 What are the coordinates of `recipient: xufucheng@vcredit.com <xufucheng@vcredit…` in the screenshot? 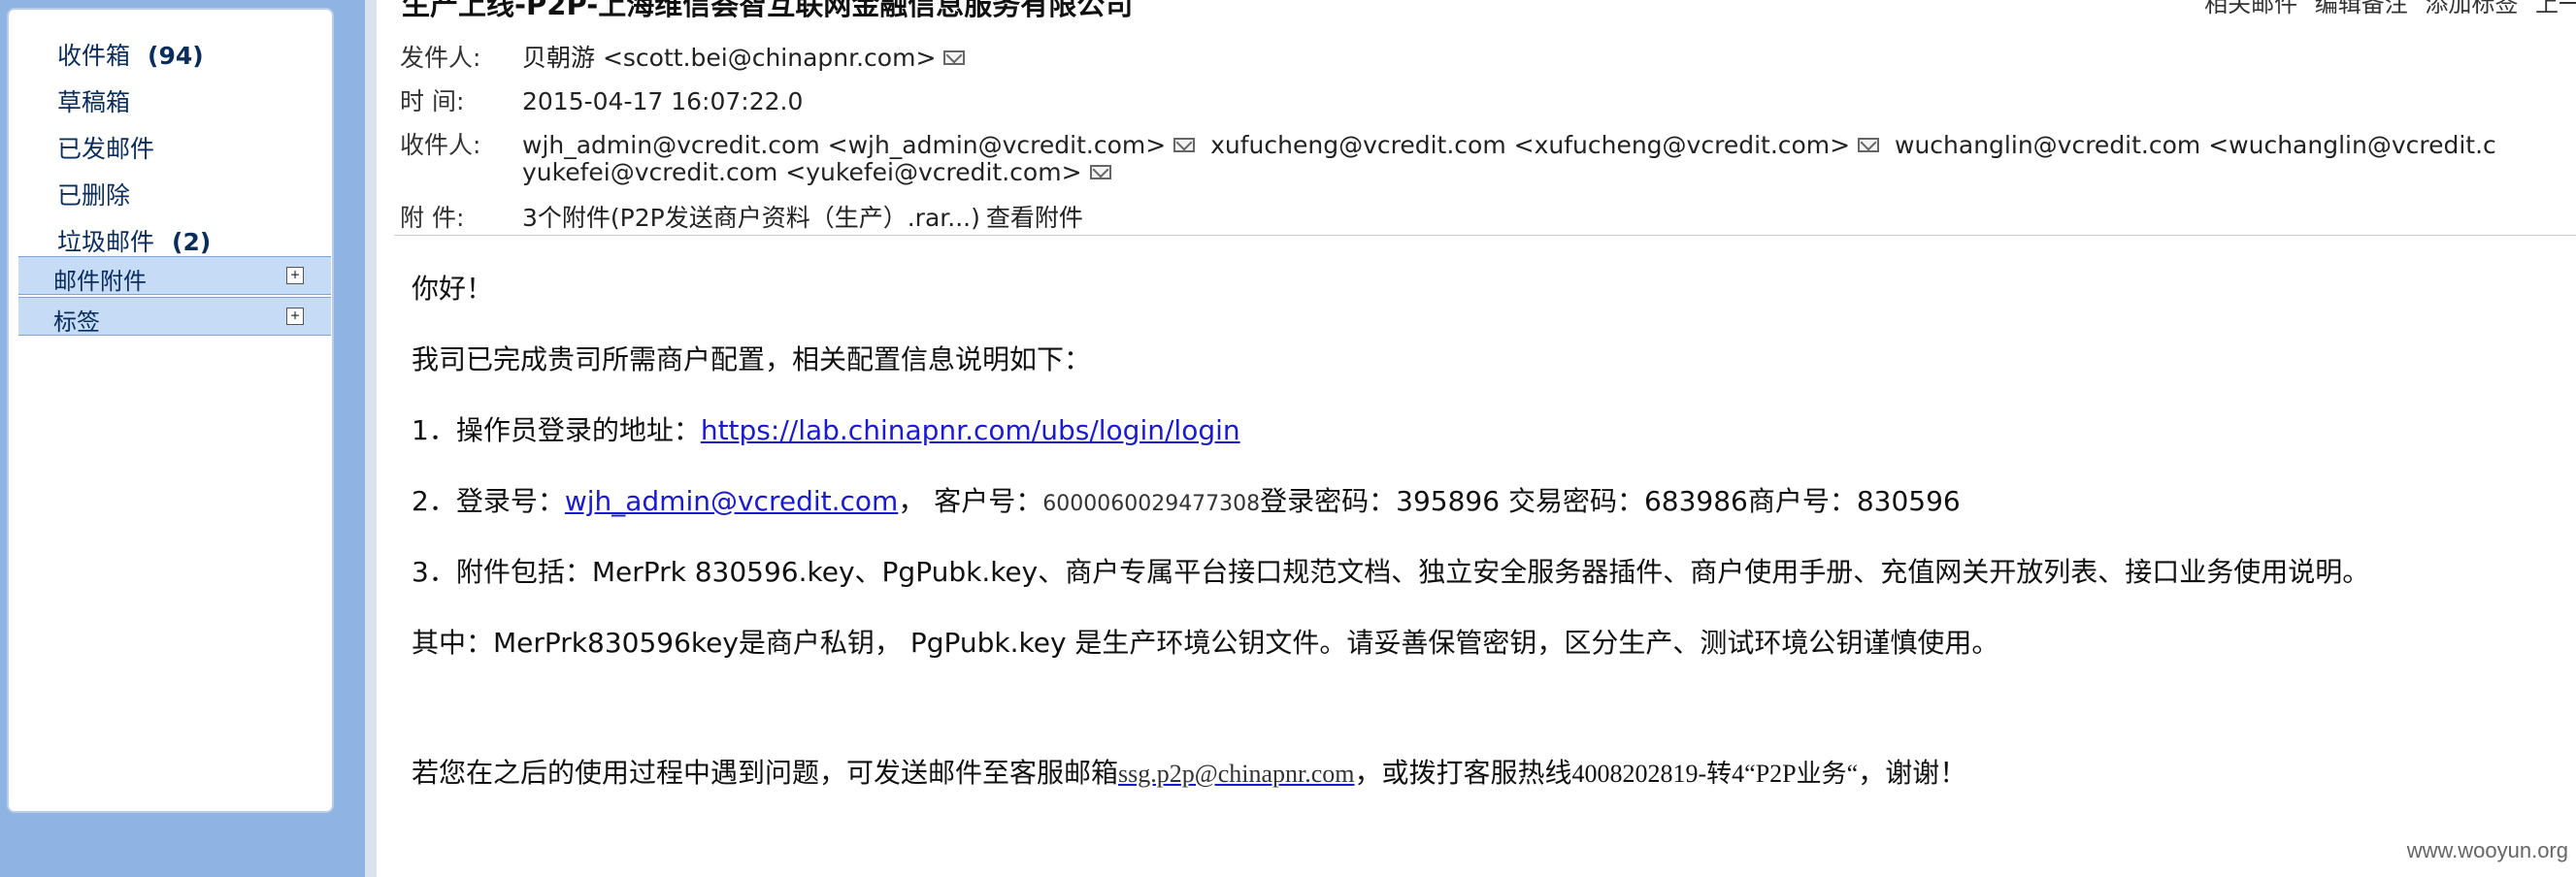 It's located at (1530, 145).